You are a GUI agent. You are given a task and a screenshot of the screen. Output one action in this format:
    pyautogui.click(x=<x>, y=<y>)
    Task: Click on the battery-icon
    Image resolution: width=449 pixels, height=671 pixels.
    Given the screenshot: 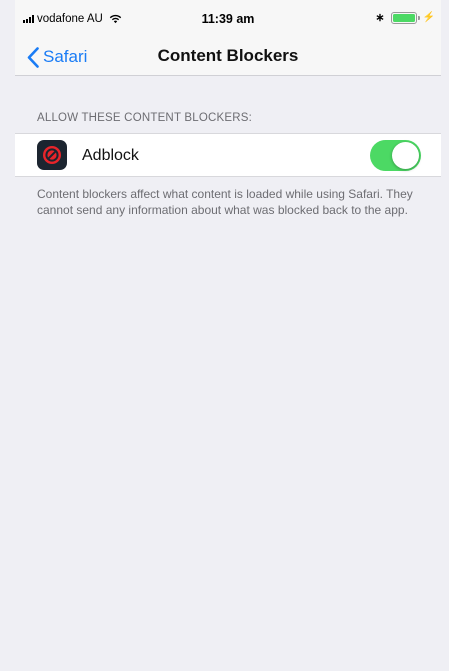 What is the action you would take?
    pyautogui.click(x=405, y=17)
    